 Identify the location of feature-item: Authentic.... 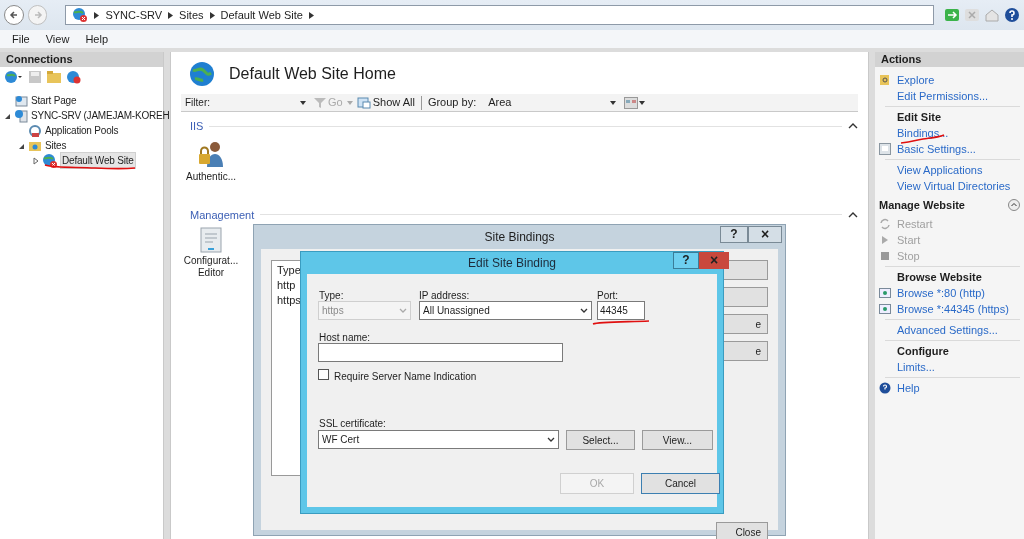
(211, 160).